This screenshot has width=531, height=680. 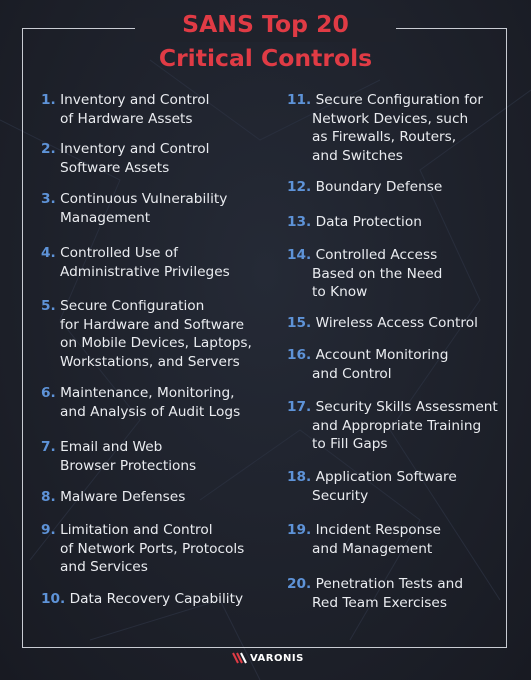 What do you see at coordinates (299, 100) in the screenshot?
I see `control-number: 11.` at bounding box center [299, 100].